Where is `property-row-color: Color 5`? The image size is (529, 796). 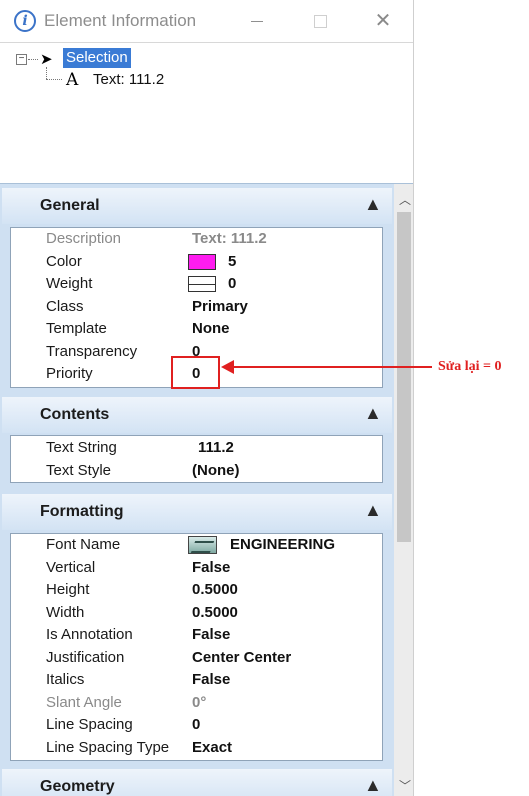
property-row-color: Color 5 is located at coordinates (196, 262).